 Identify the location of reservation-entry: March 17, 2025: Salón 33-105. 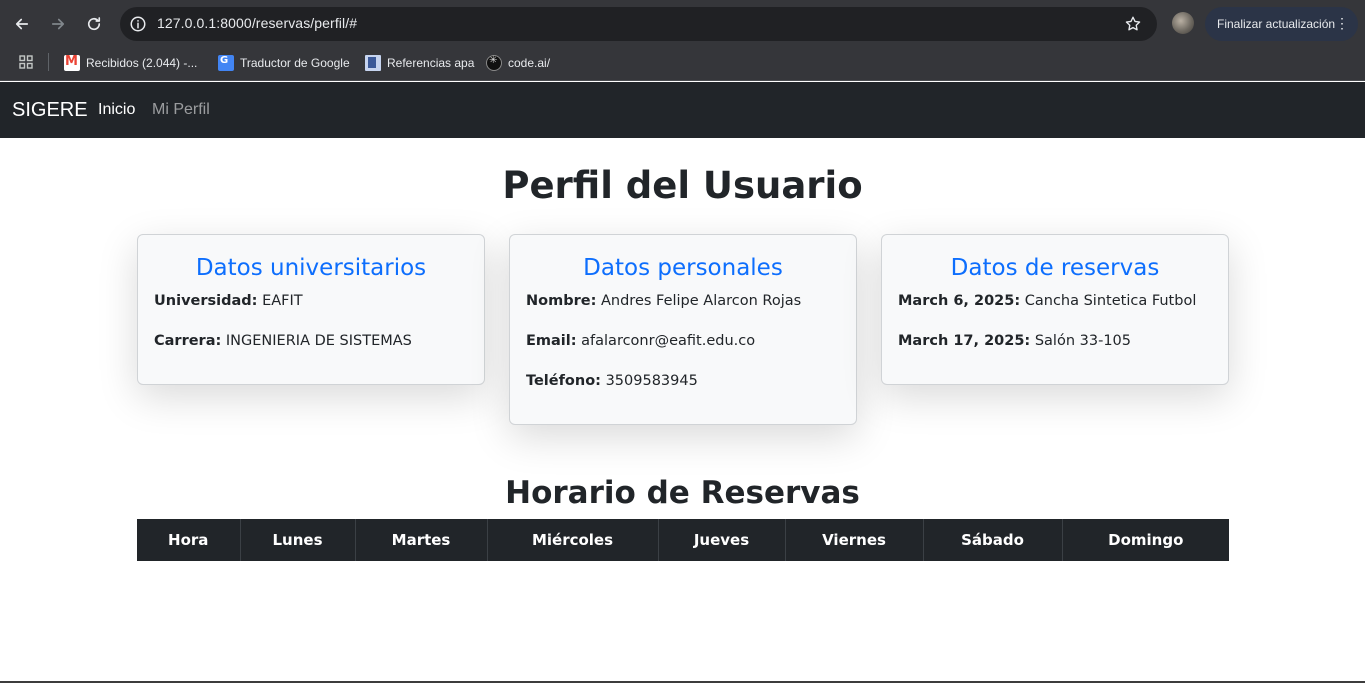
(1055, 341).